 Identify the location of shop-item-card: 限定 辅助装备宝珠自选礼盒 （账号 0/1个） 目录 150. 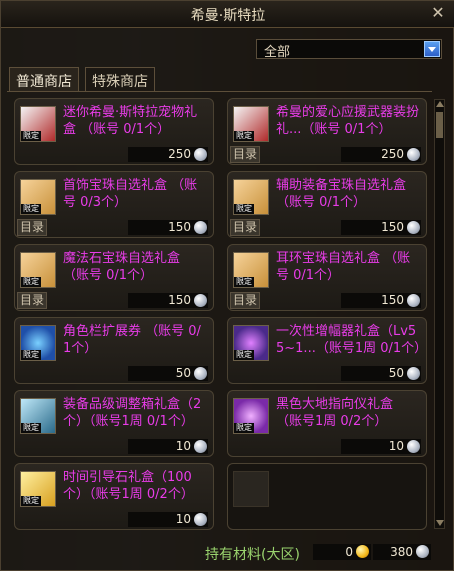
(327, 204).